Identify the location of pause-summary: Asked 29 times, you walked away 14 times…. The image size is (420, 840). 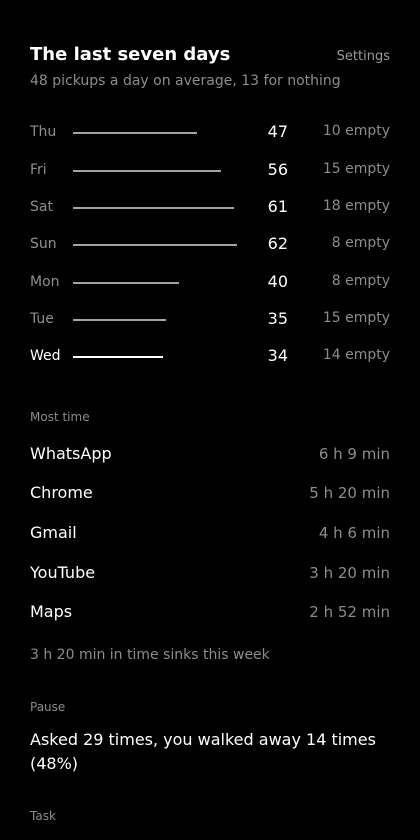
(203, 751).